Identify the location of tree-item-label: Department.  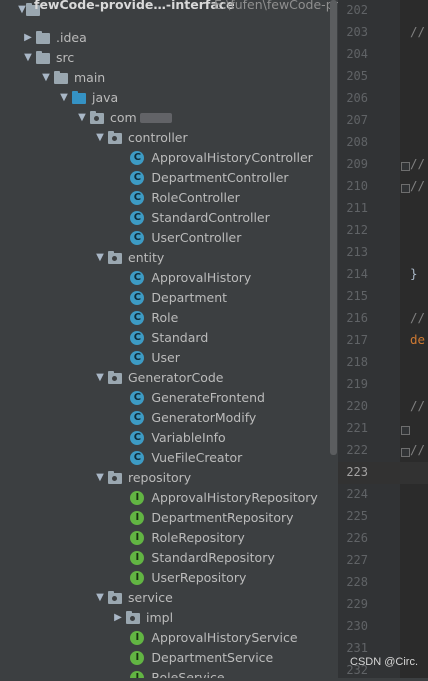
(189, 297).